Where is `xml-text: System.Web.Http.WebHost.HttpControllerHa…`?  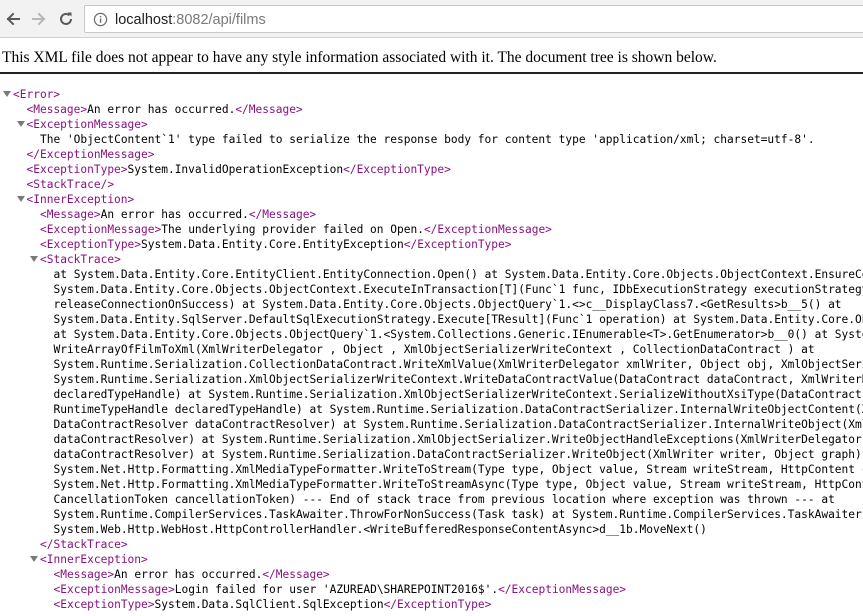
xml-text: System.Web.Http.WebHost.HttpControllerHa… is located at coordinates (380, 529).